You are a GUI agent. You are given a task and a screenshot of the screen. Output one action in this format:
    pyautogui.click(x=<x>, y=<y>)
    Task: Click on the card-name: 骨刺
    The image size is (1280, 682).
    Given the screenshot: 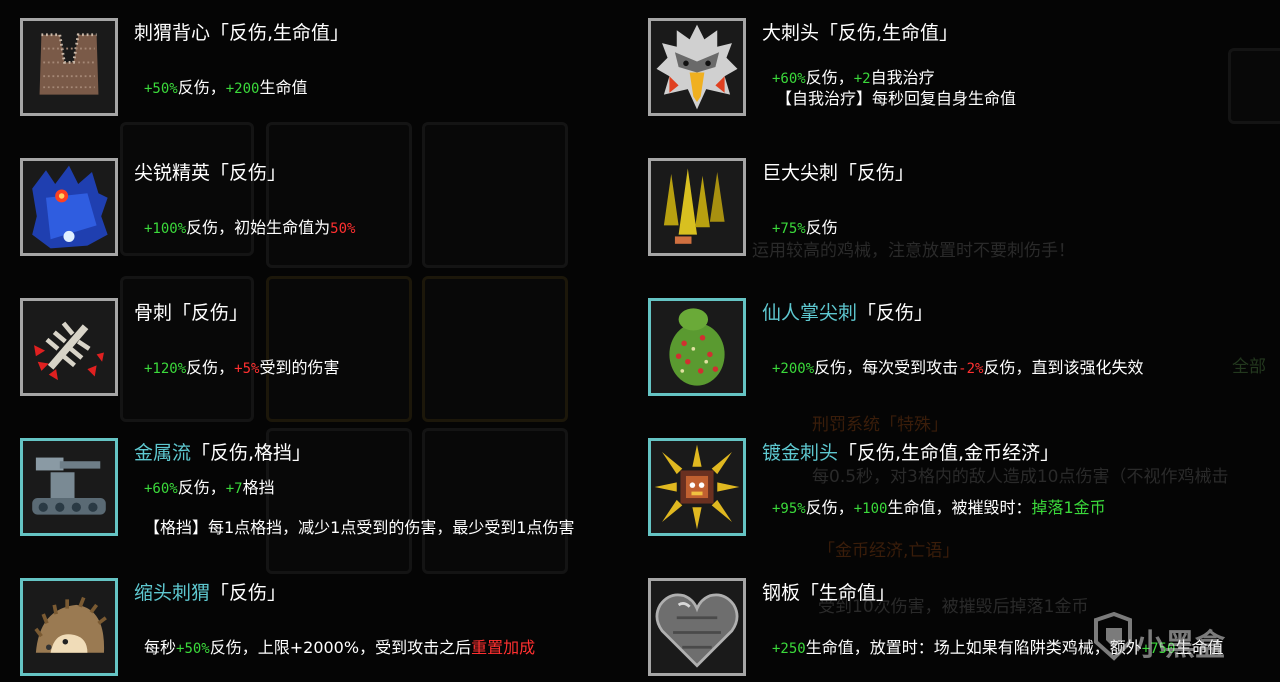 What is the action you would take?
    pyautogui.click(x=153, y=313)
    